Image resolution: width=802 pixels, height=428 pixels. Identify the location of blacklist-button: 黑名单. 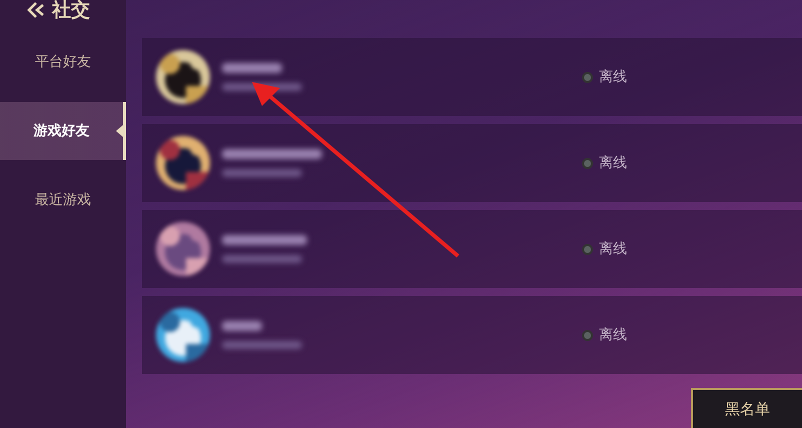
(746, 408).